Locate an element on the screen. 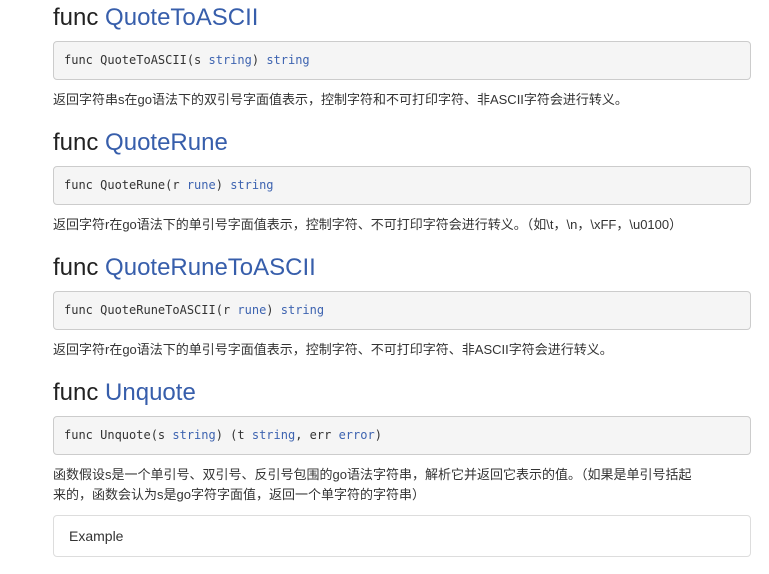 The image size is (769, 574). func-heading: func QuoteRuneToASCII is located at coordinates (184, 268).